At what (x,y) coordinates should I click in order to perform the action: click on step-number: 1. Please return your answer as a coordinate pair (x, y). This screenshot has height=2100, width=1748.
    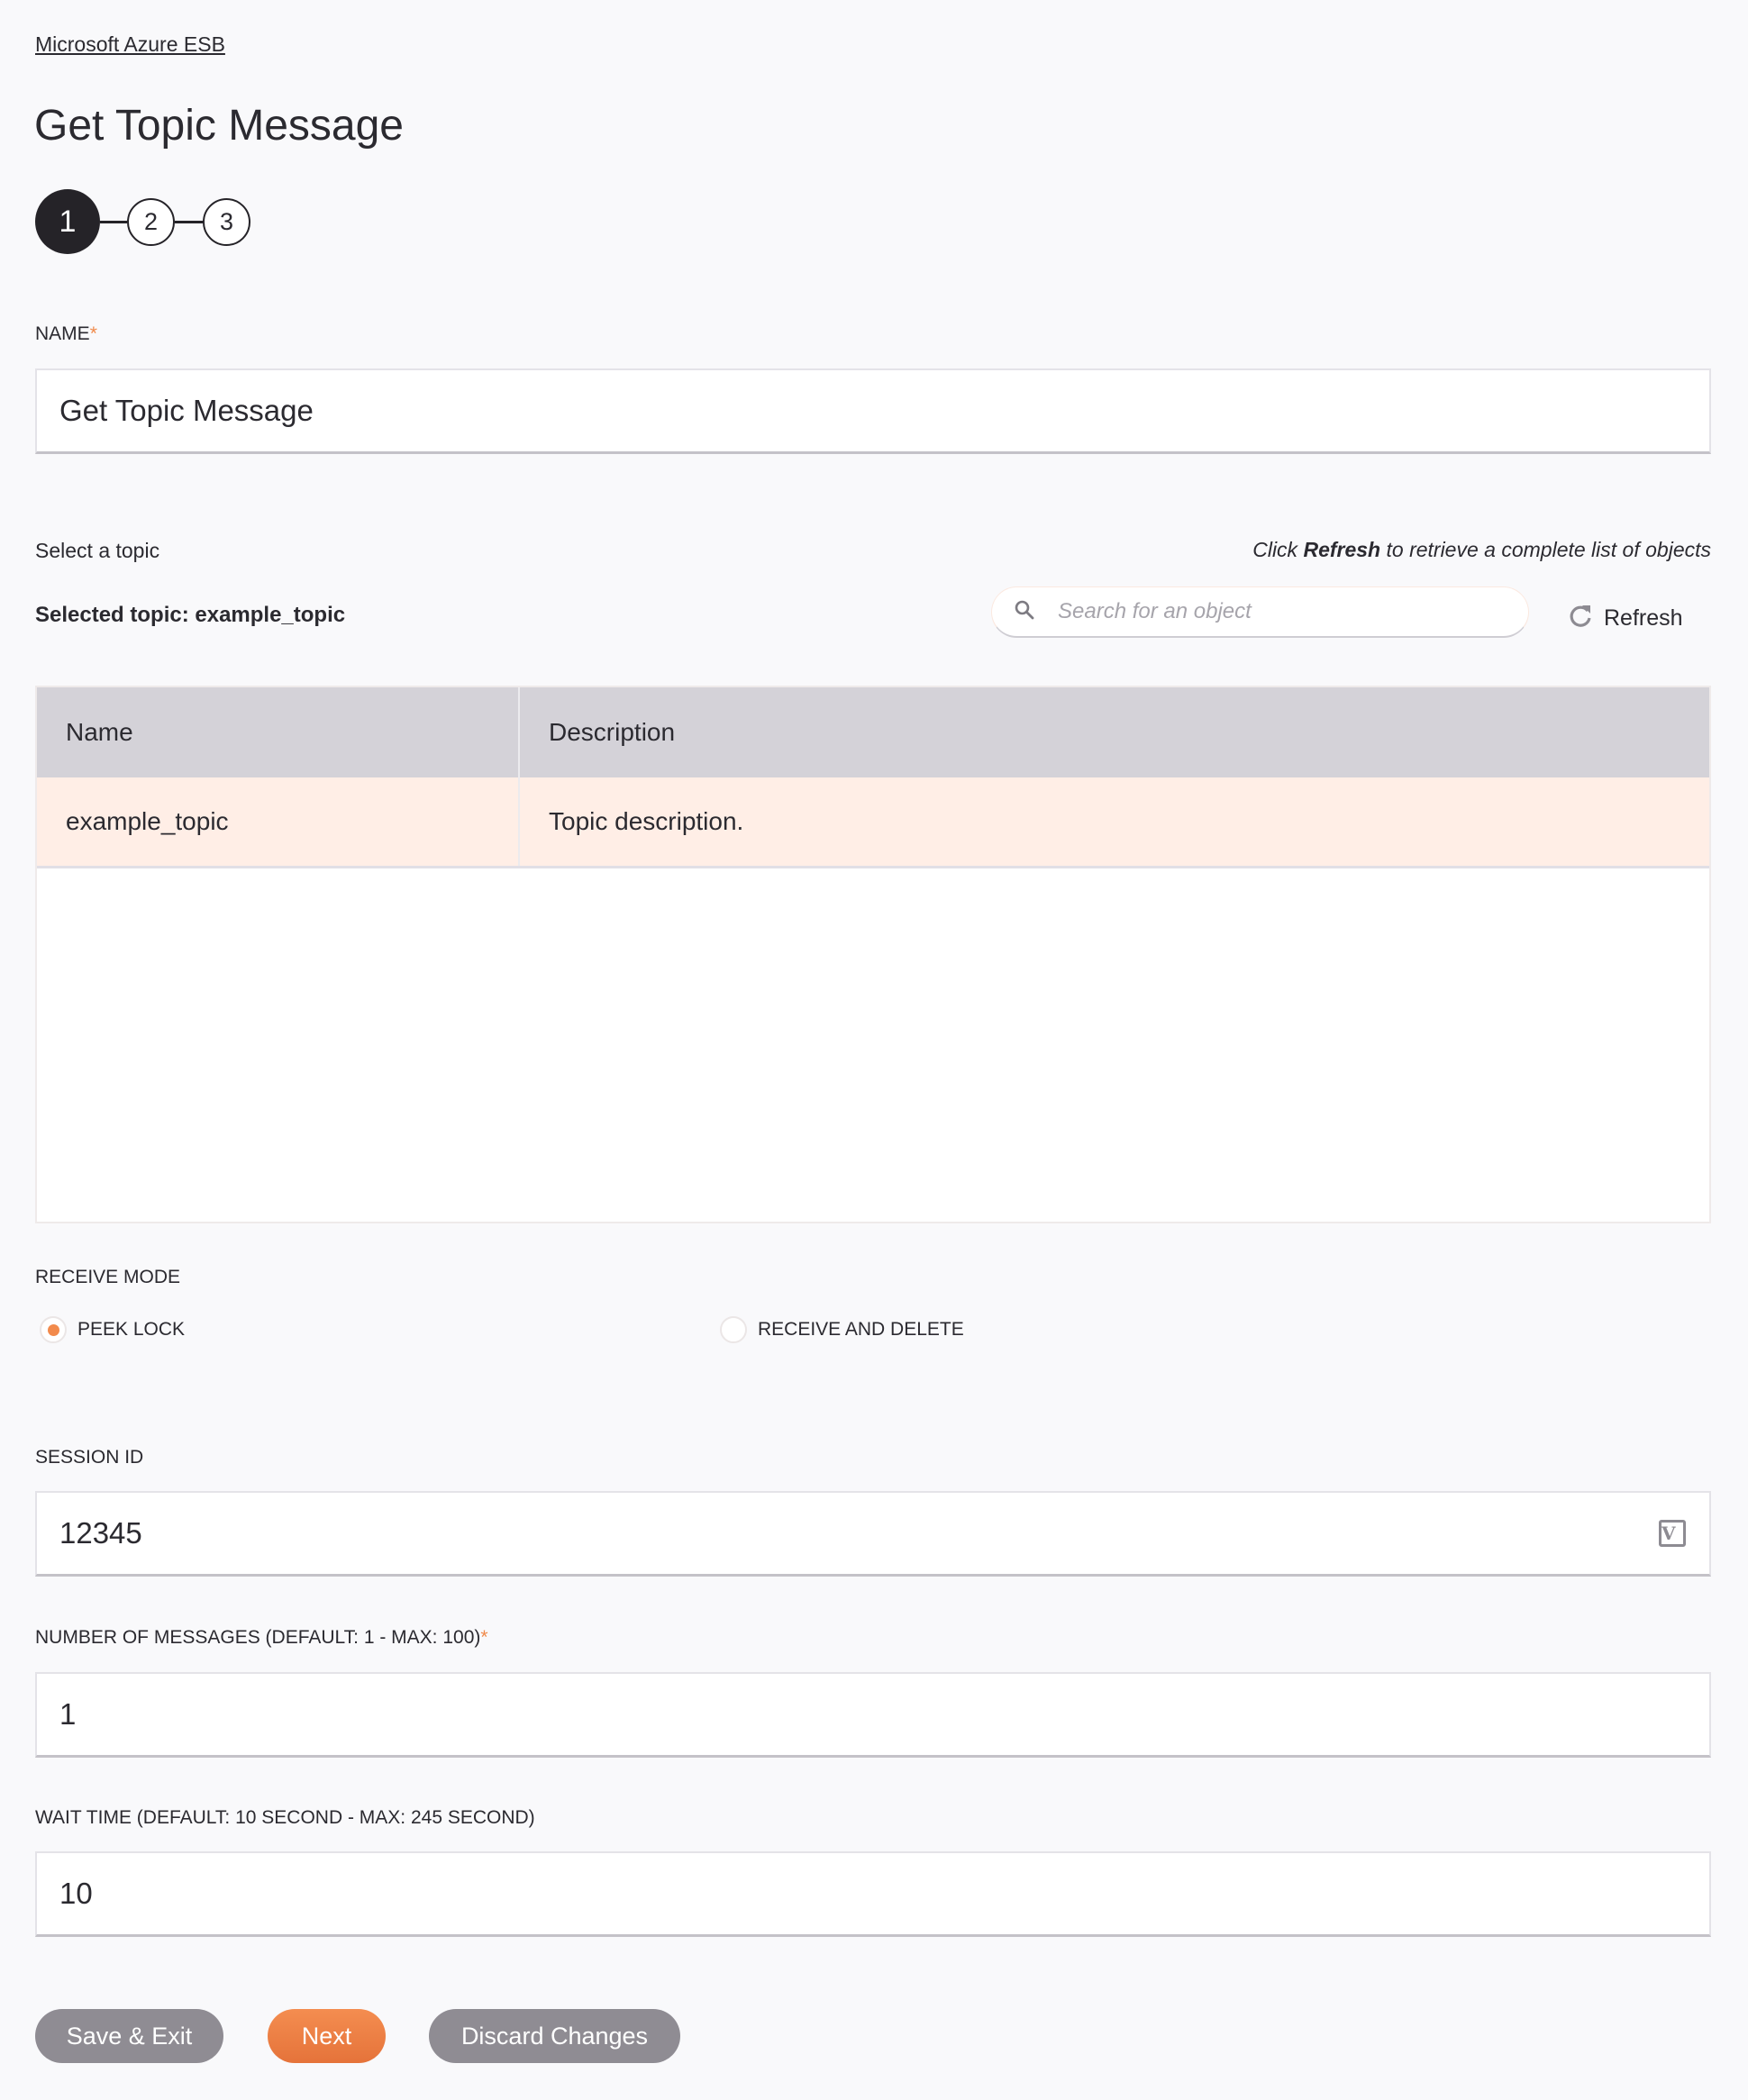
    Looking at the image, I should click on (68, 221).